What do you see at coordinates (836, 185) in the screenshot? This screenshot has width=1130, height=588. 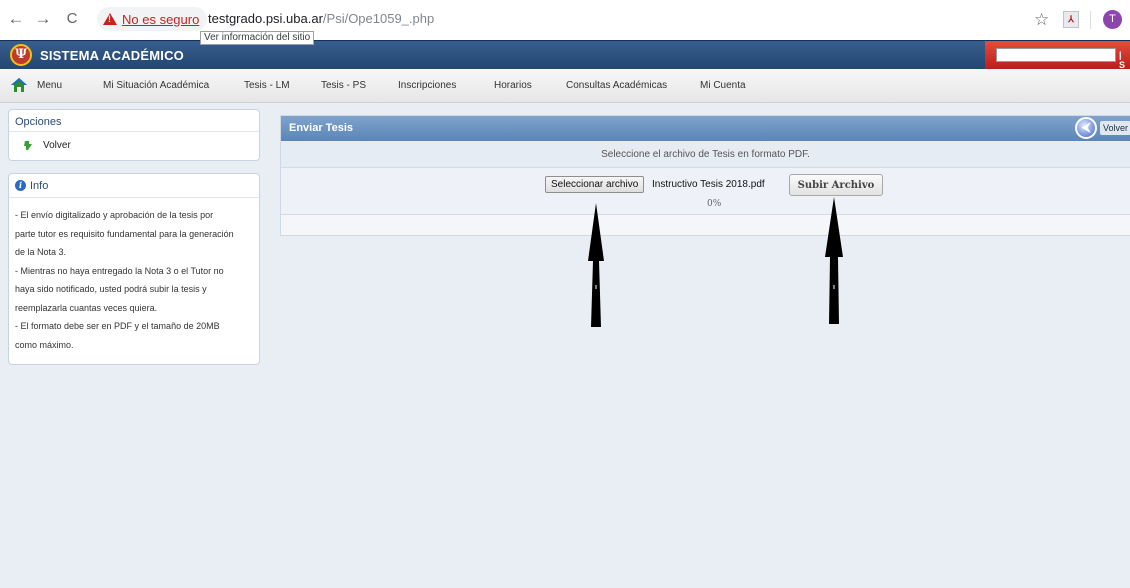 I see `upload-submit-button: Subir Archivo` at bounding box center [836, 185].